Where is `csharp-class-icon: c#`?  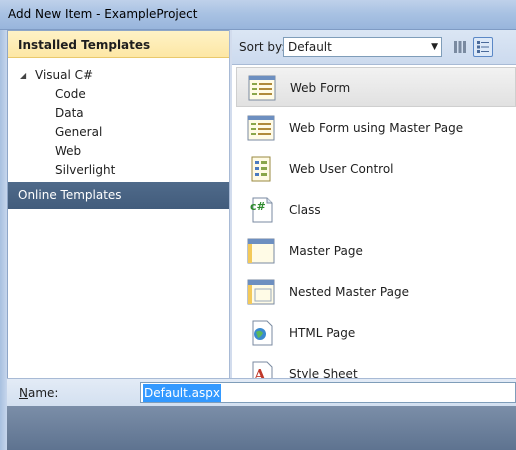 csharp-class-icon: c# is located at coordinates (261, 210).